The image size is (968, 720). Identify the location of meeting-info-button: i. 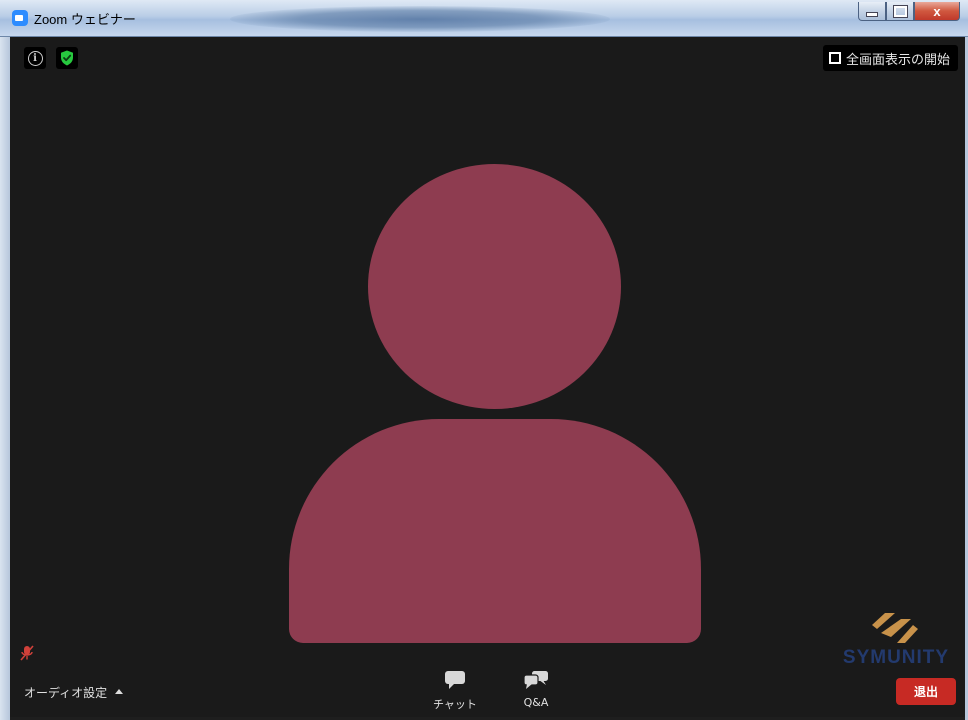
(35, 58).